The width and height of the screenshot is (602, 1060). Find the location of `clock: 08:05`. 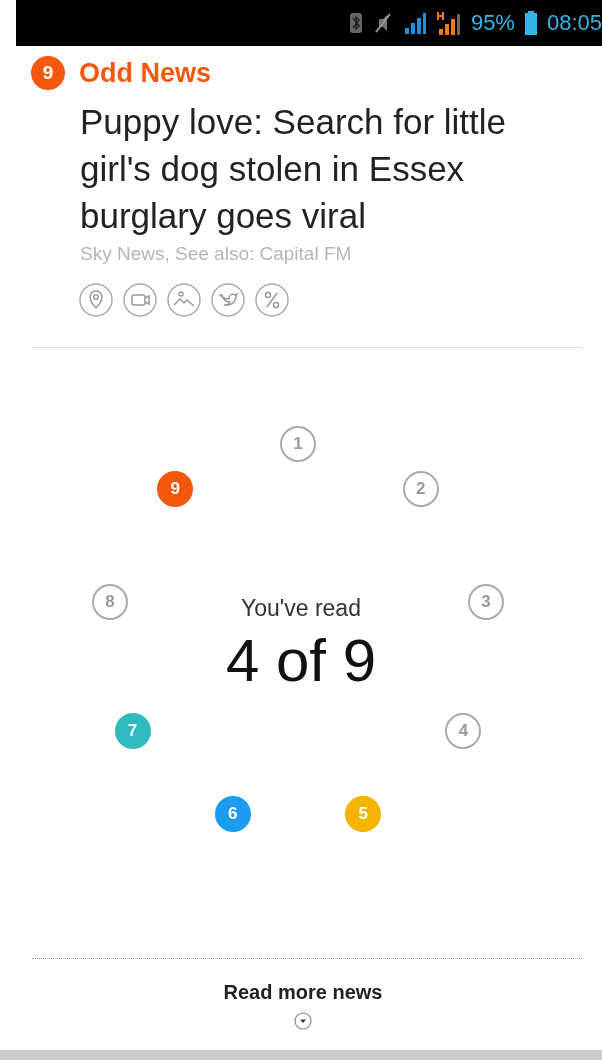

clock: 08:05 is located at coordinates (574, 23).